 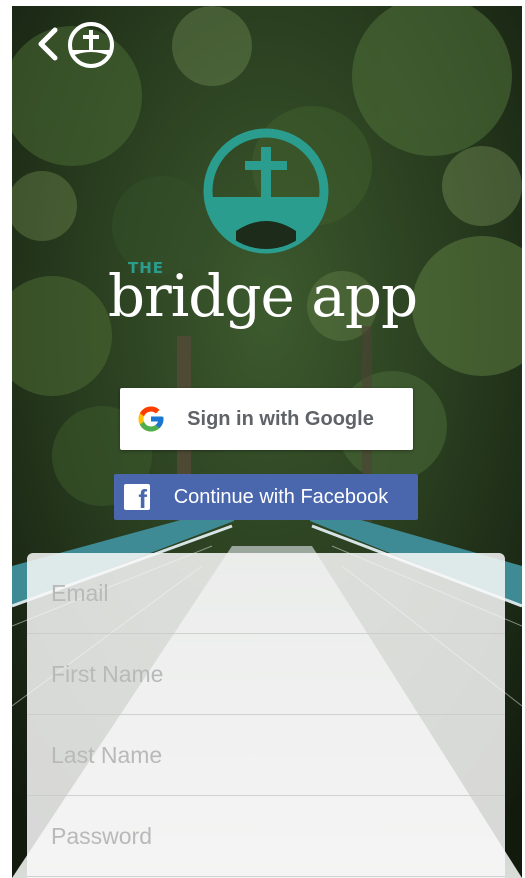 What do you see at coordinates (151, 419) in the screenshot?
I see `google-g-icon` at bounding box center [151, 419].